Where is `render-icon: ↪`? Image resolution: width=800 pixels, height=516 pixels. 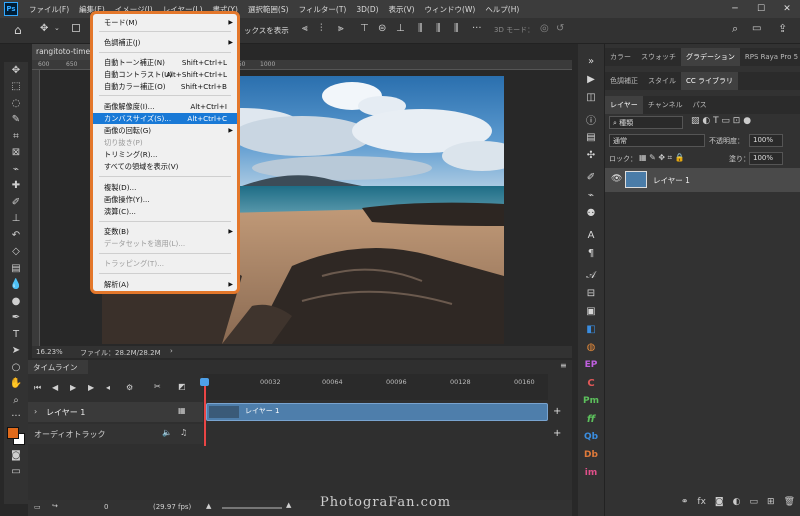 render-icon: ↪ is located at coordinates (55, 506).